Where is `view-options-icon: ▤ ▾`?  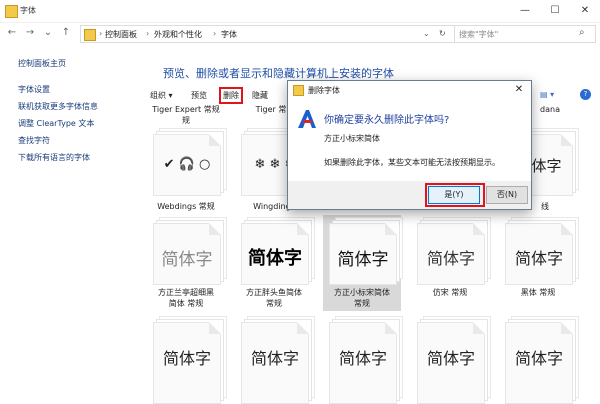 view-options-icon: ▤ ▾ is located at coordinates (547, 94).